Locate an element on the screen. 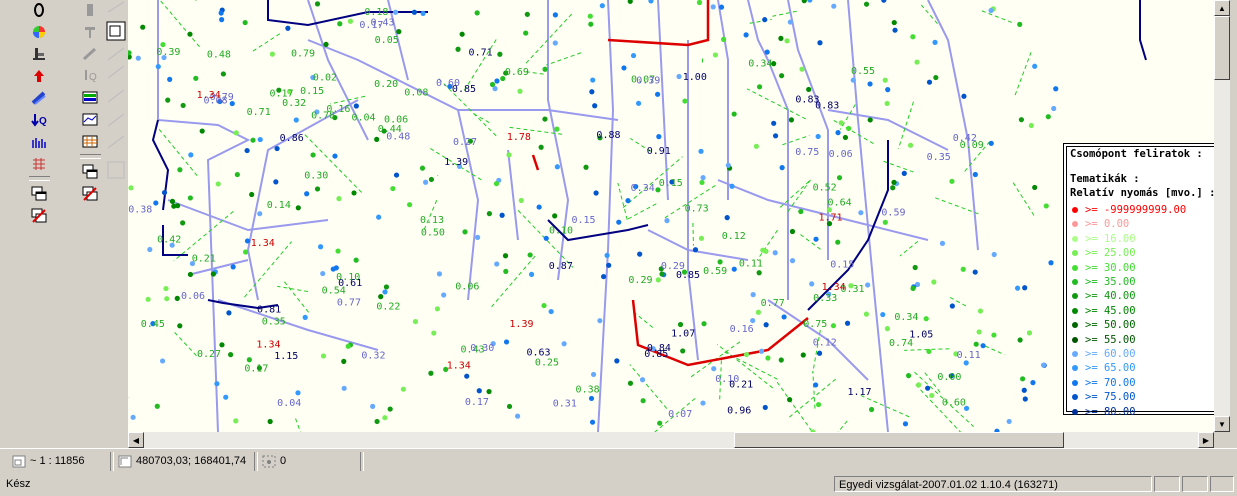 This screenshot has height=496, width=1237. cancel-windows-button is located at coordinates (39, 216).